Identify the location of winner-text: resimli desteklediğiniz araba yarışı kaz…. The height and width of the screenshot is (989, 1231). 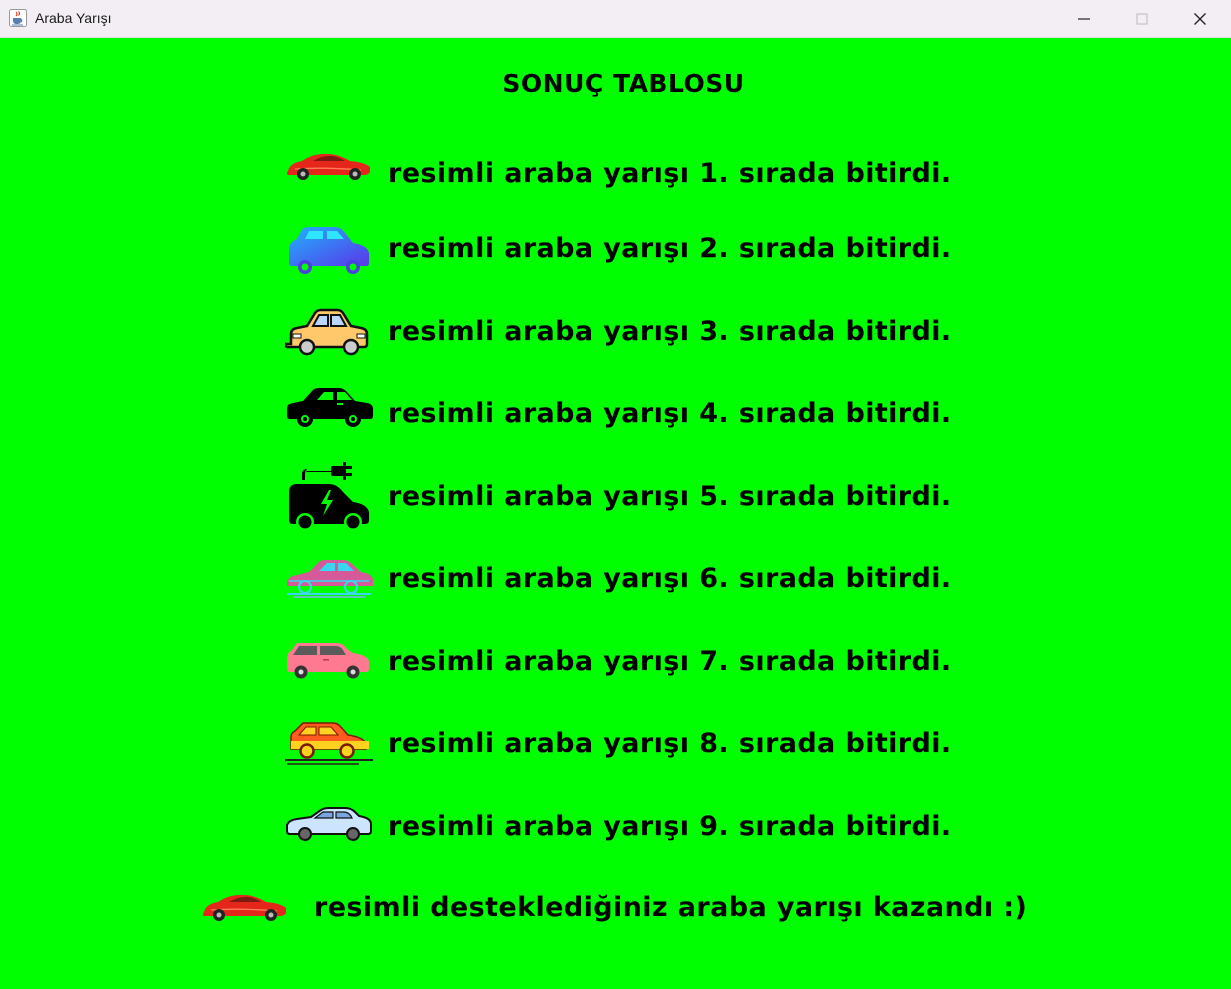
(671, 907).